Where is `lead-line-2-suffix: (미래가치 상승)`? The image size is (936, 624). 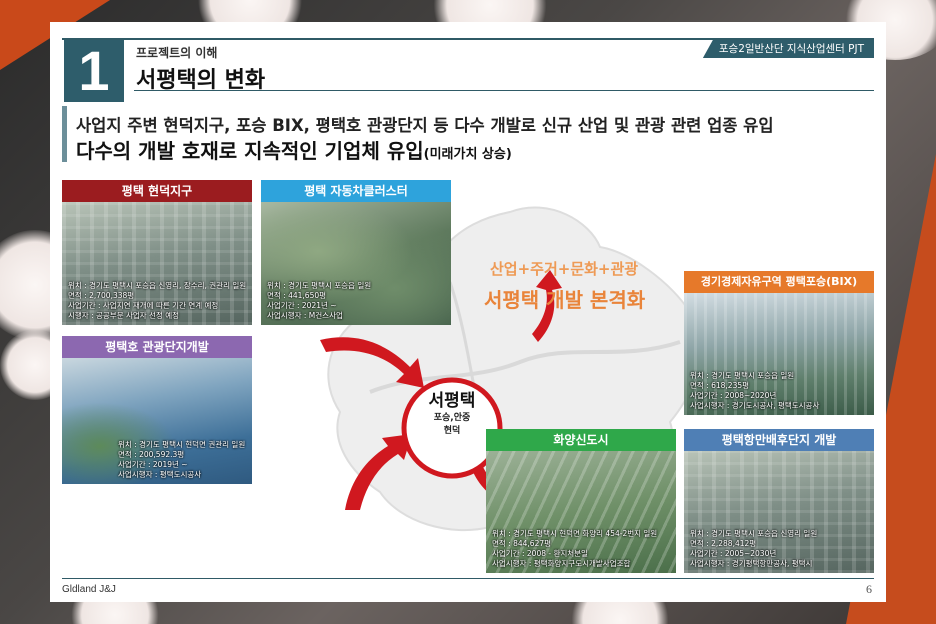 lead-line-2-suffix: (미래가치 상승) is located at coordinates (467, 154).